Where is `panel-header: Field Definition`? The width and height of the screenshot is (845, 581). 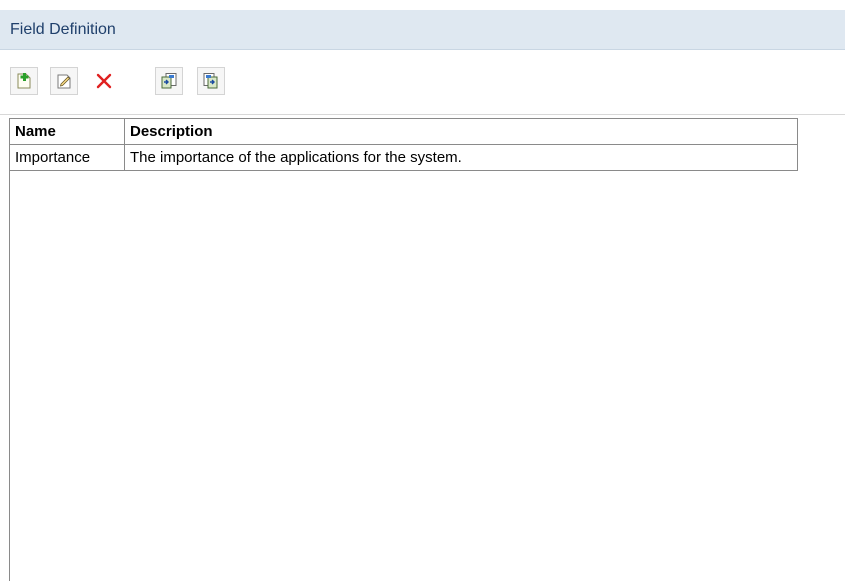 panel-header: Field Definition is located at coordinates (422, 30).